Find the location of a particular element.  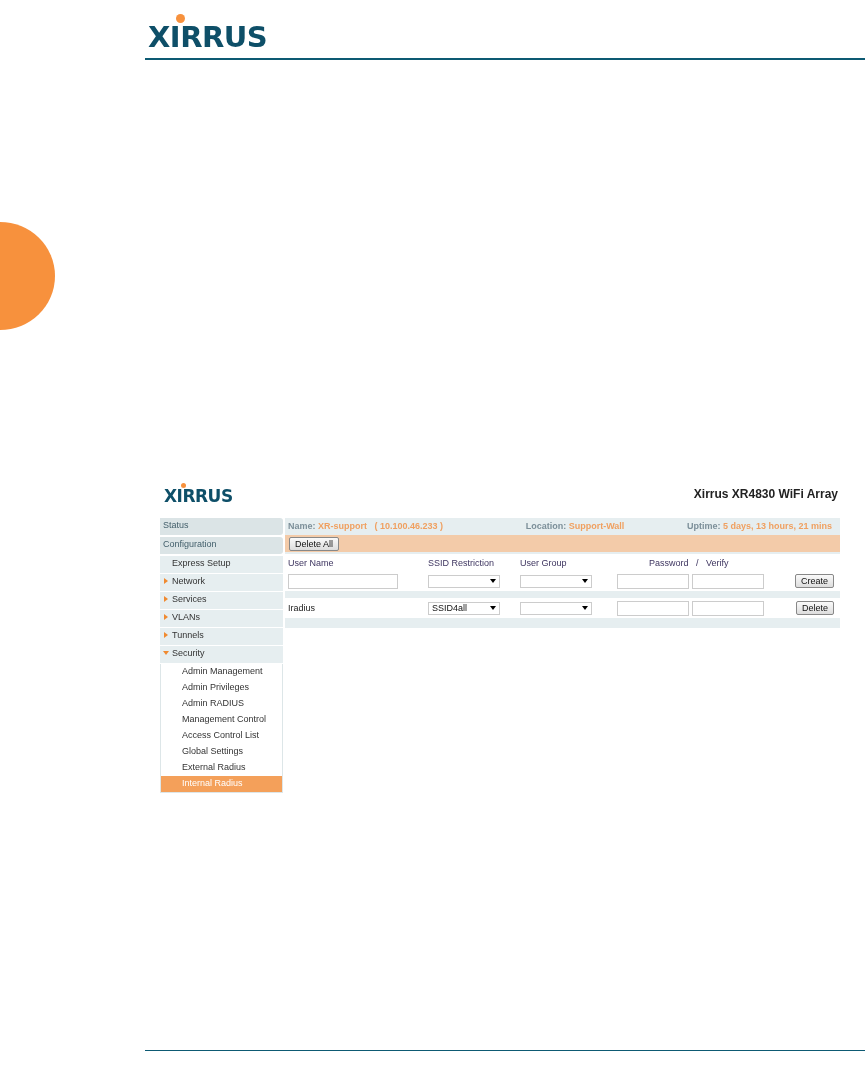

delete-button: Delete is located at coordinates (815, 608).